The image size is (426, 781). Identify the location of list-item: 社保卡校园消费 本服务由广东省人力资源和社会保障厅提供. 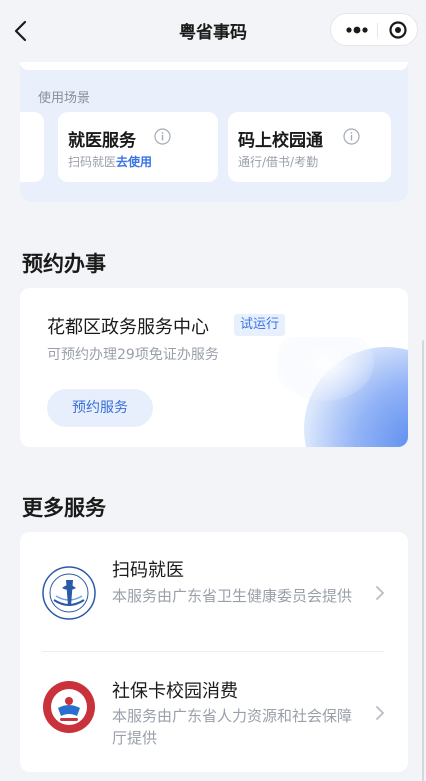
(214, 712).